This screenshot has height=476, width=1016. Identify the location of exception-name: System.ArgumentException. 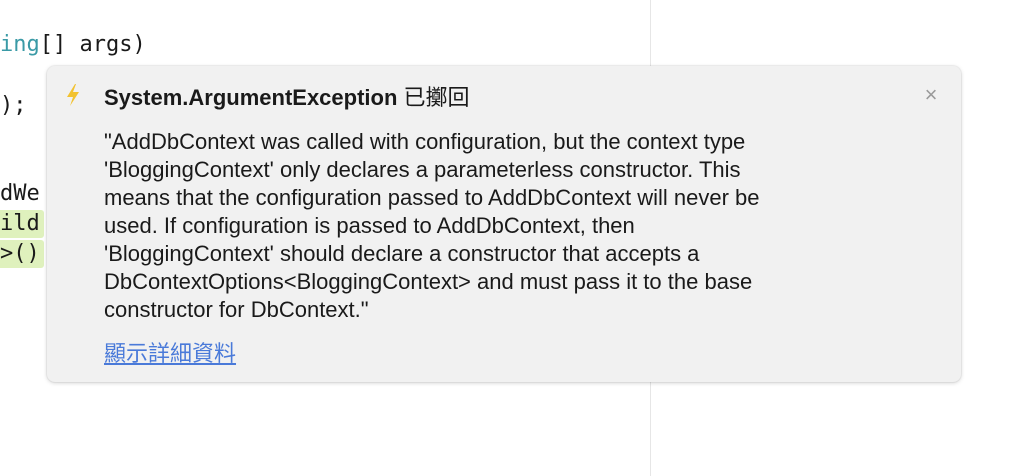
(251, 97).